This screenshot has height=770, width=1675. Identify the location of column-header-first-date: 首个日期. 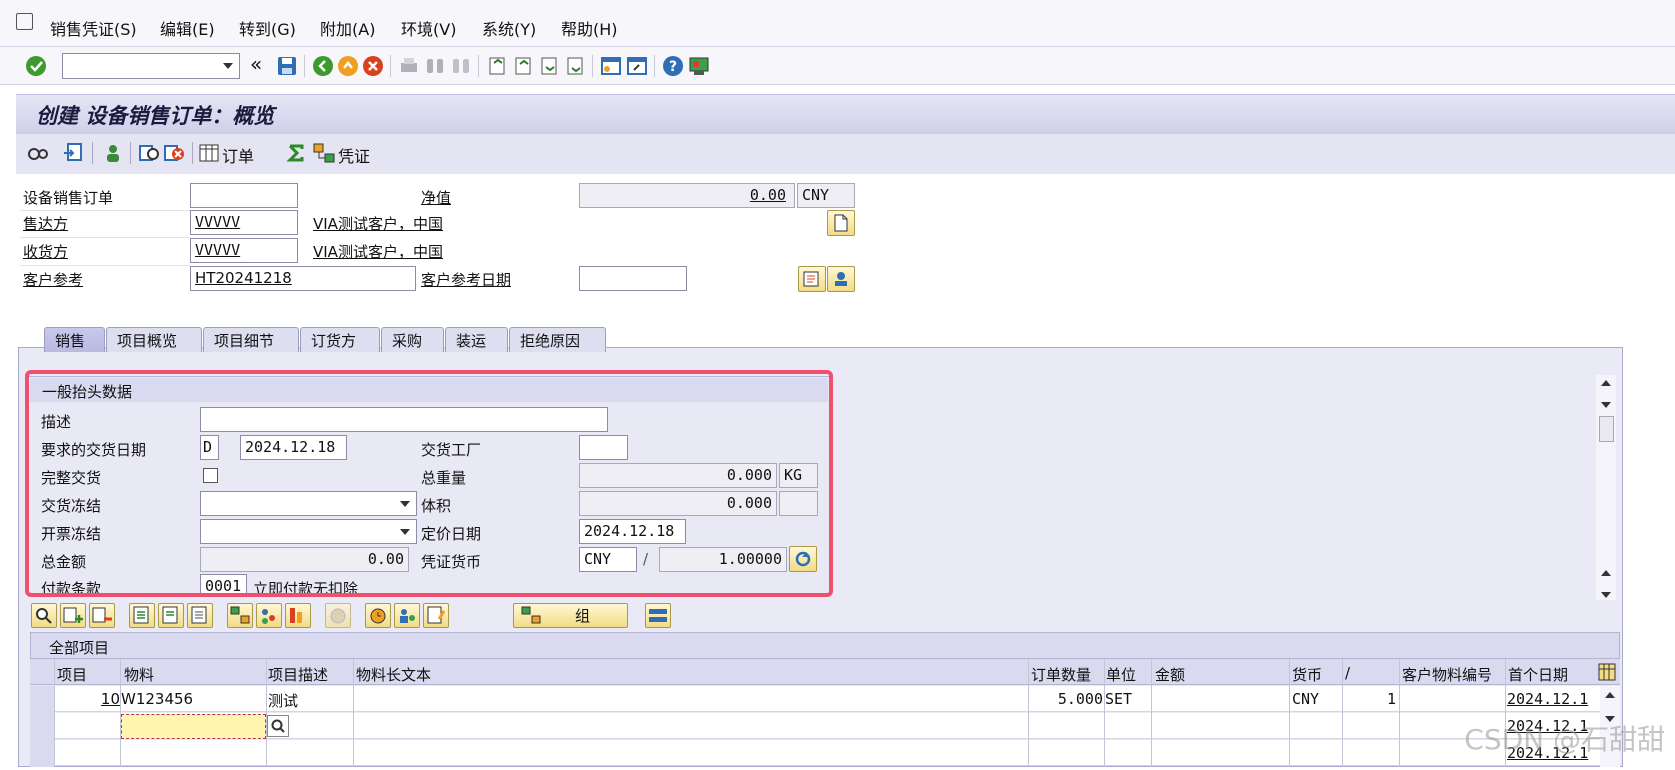
(1538, 674).